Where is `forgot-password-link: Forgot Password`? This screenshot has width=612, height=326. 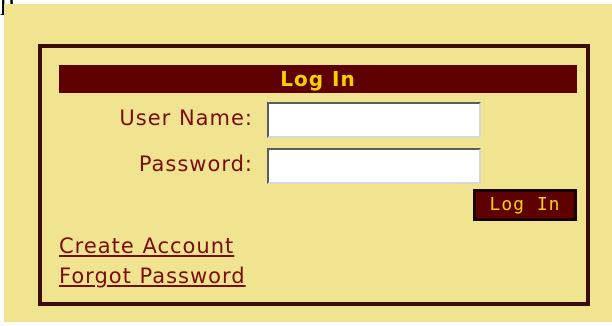
forgot-password-link: Forgot Password is located at coordinates (152, 276).